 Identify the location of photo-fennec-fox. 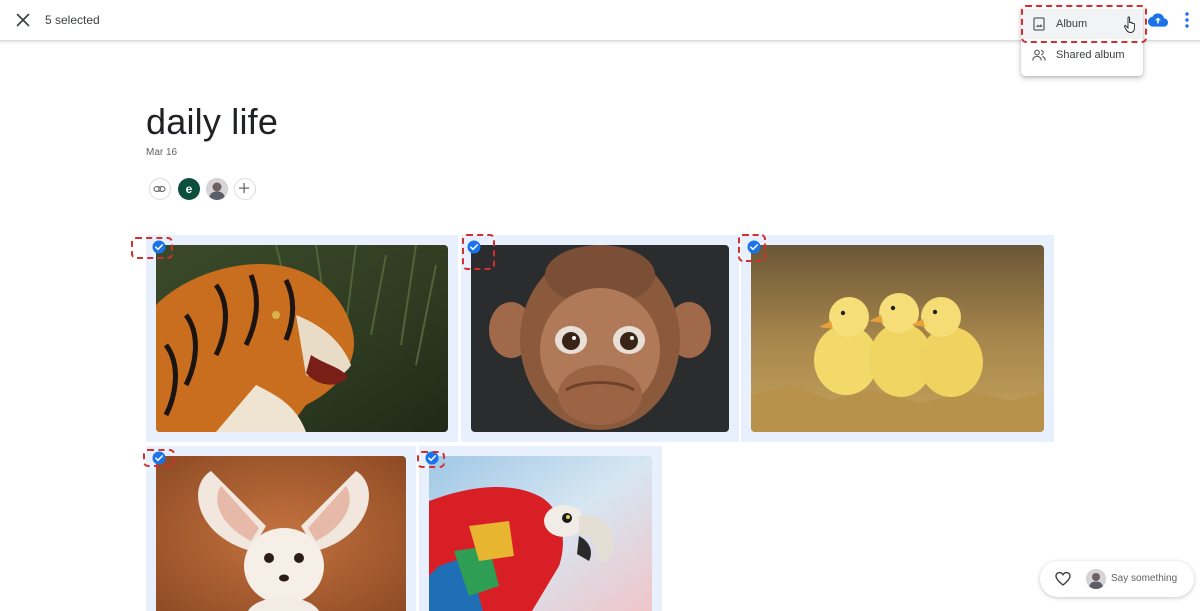
(281, 533).